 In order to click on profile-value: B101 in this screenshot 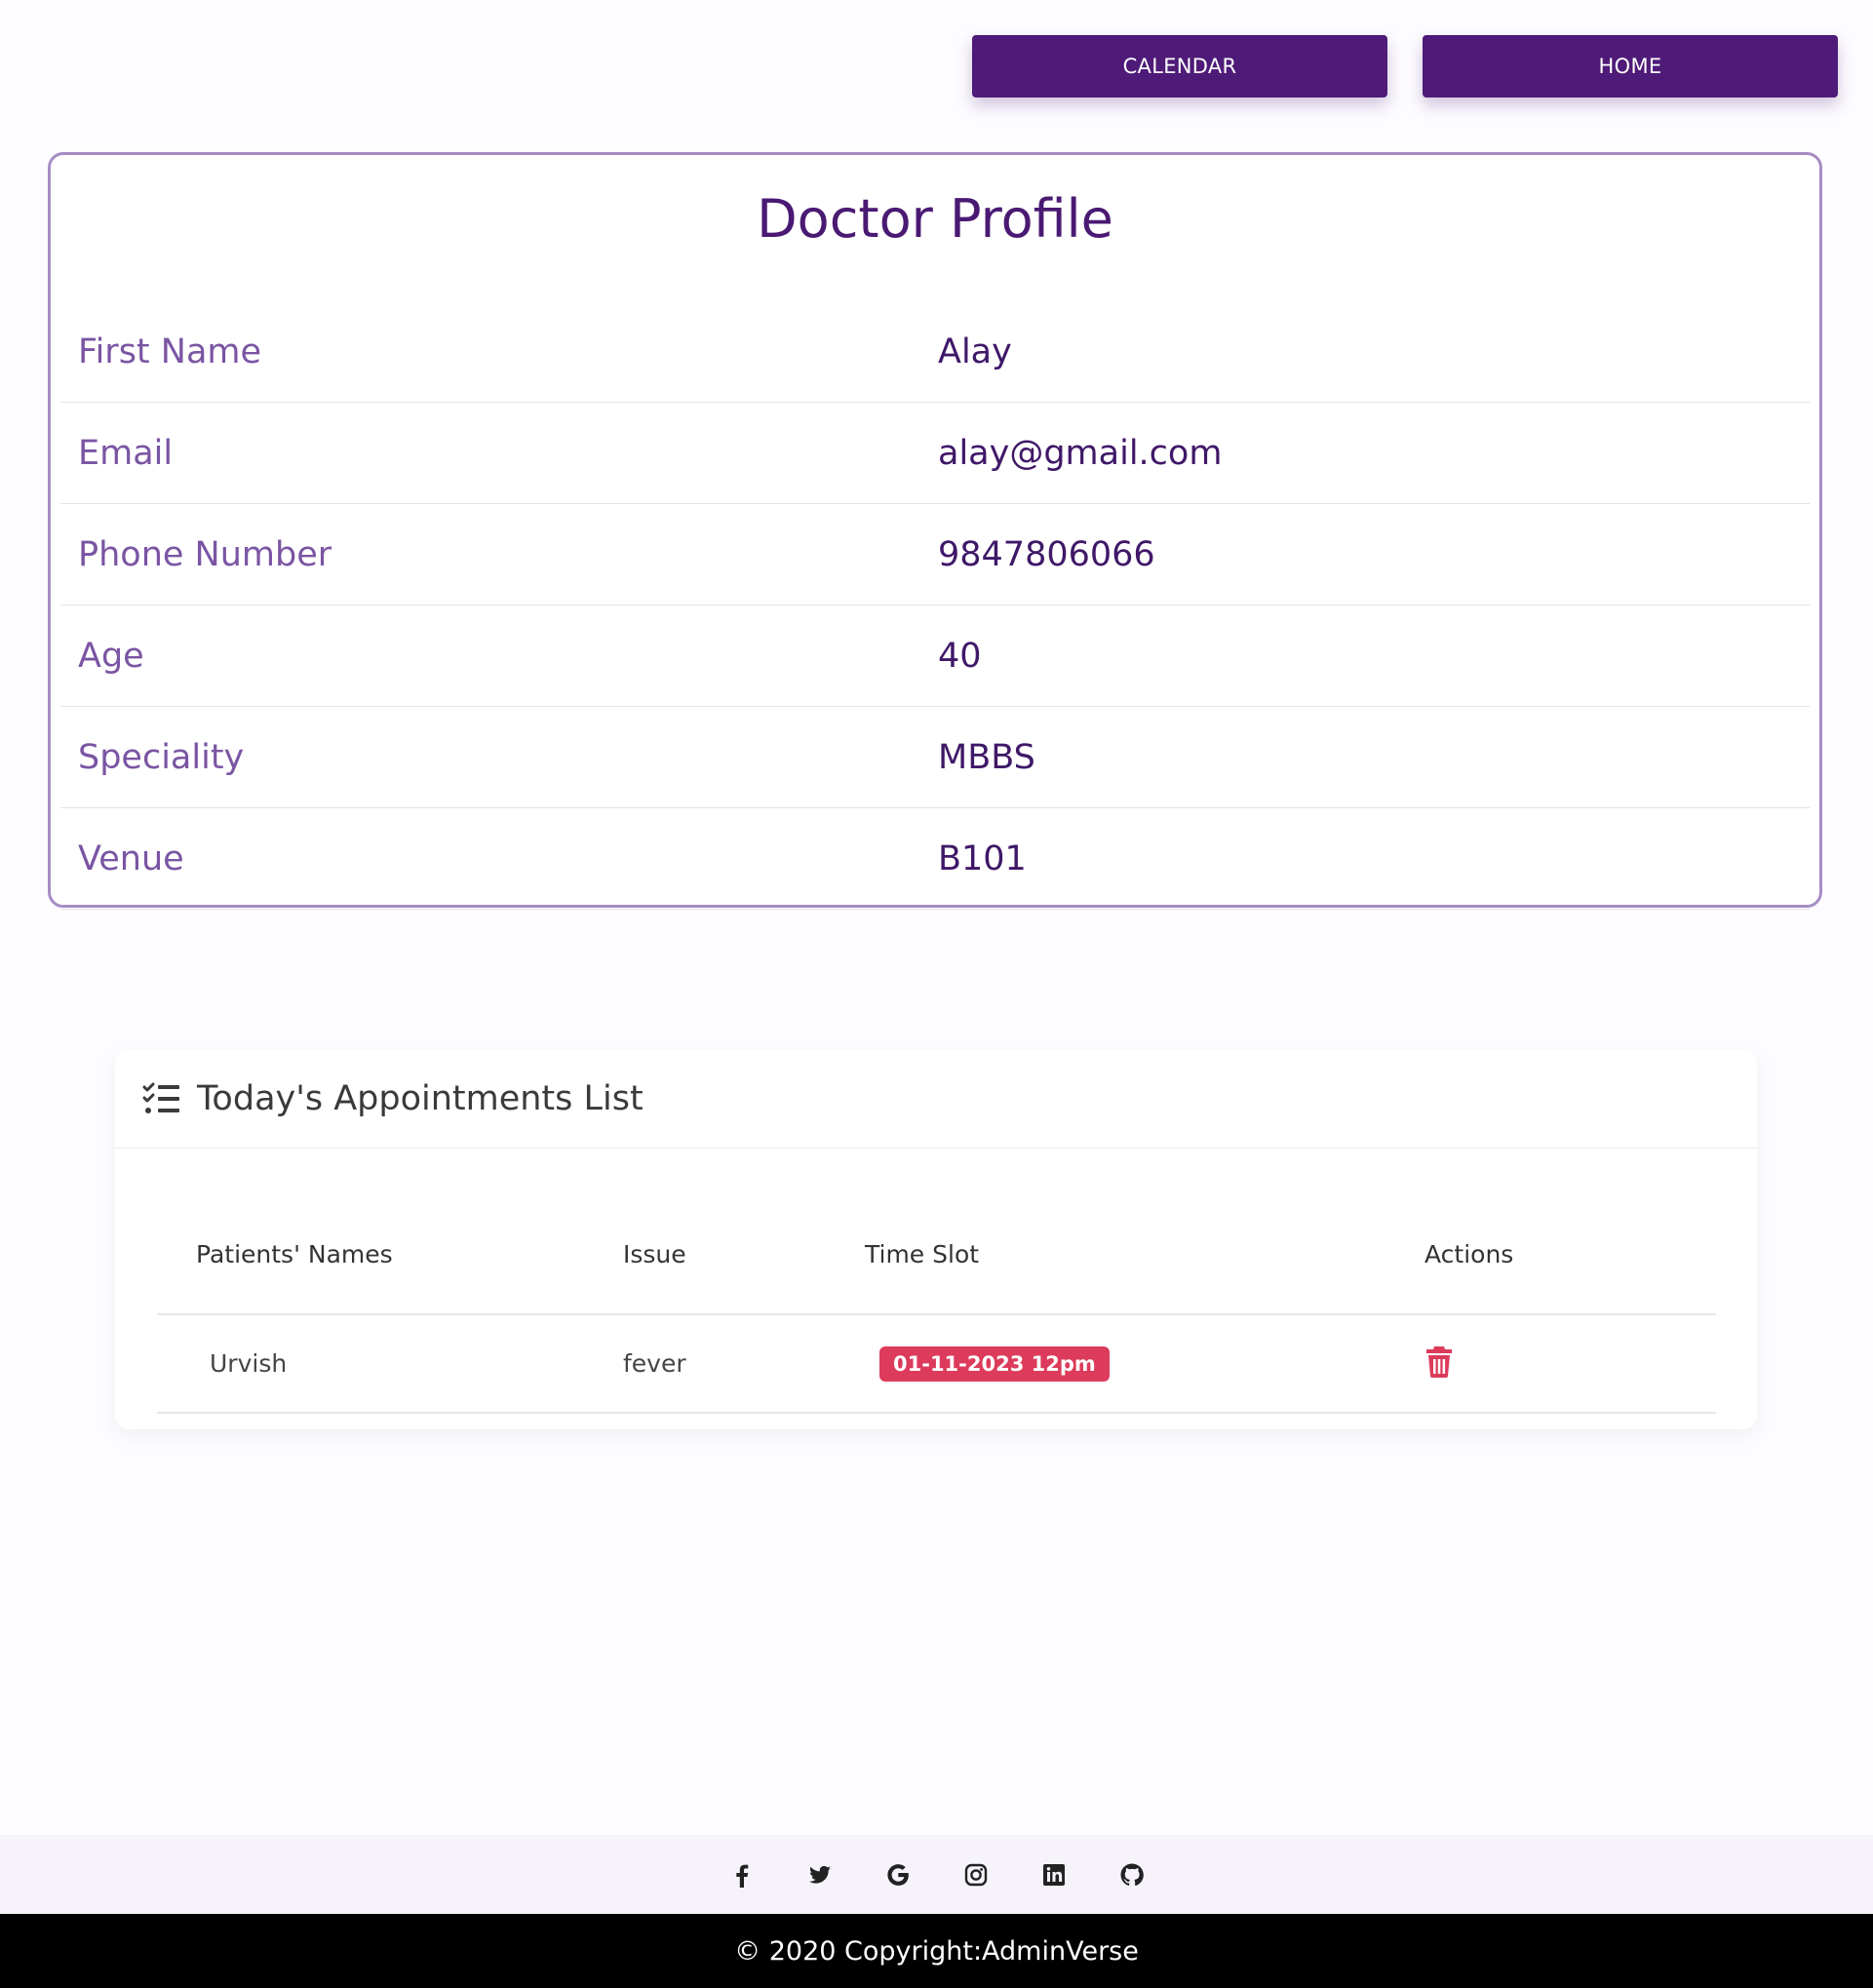, I will do `click(983, 858)`.